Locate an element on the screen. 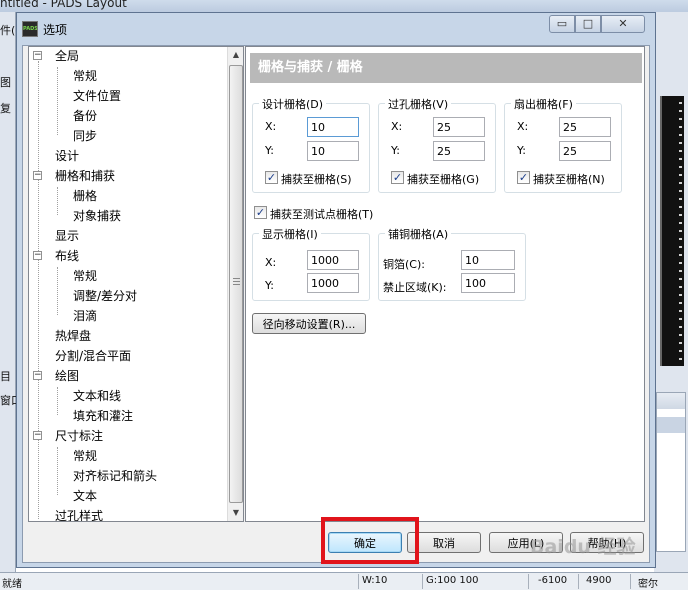 This screenshot has height=610, width=688. display-grid-x-input is located at coordinates (333, 260).